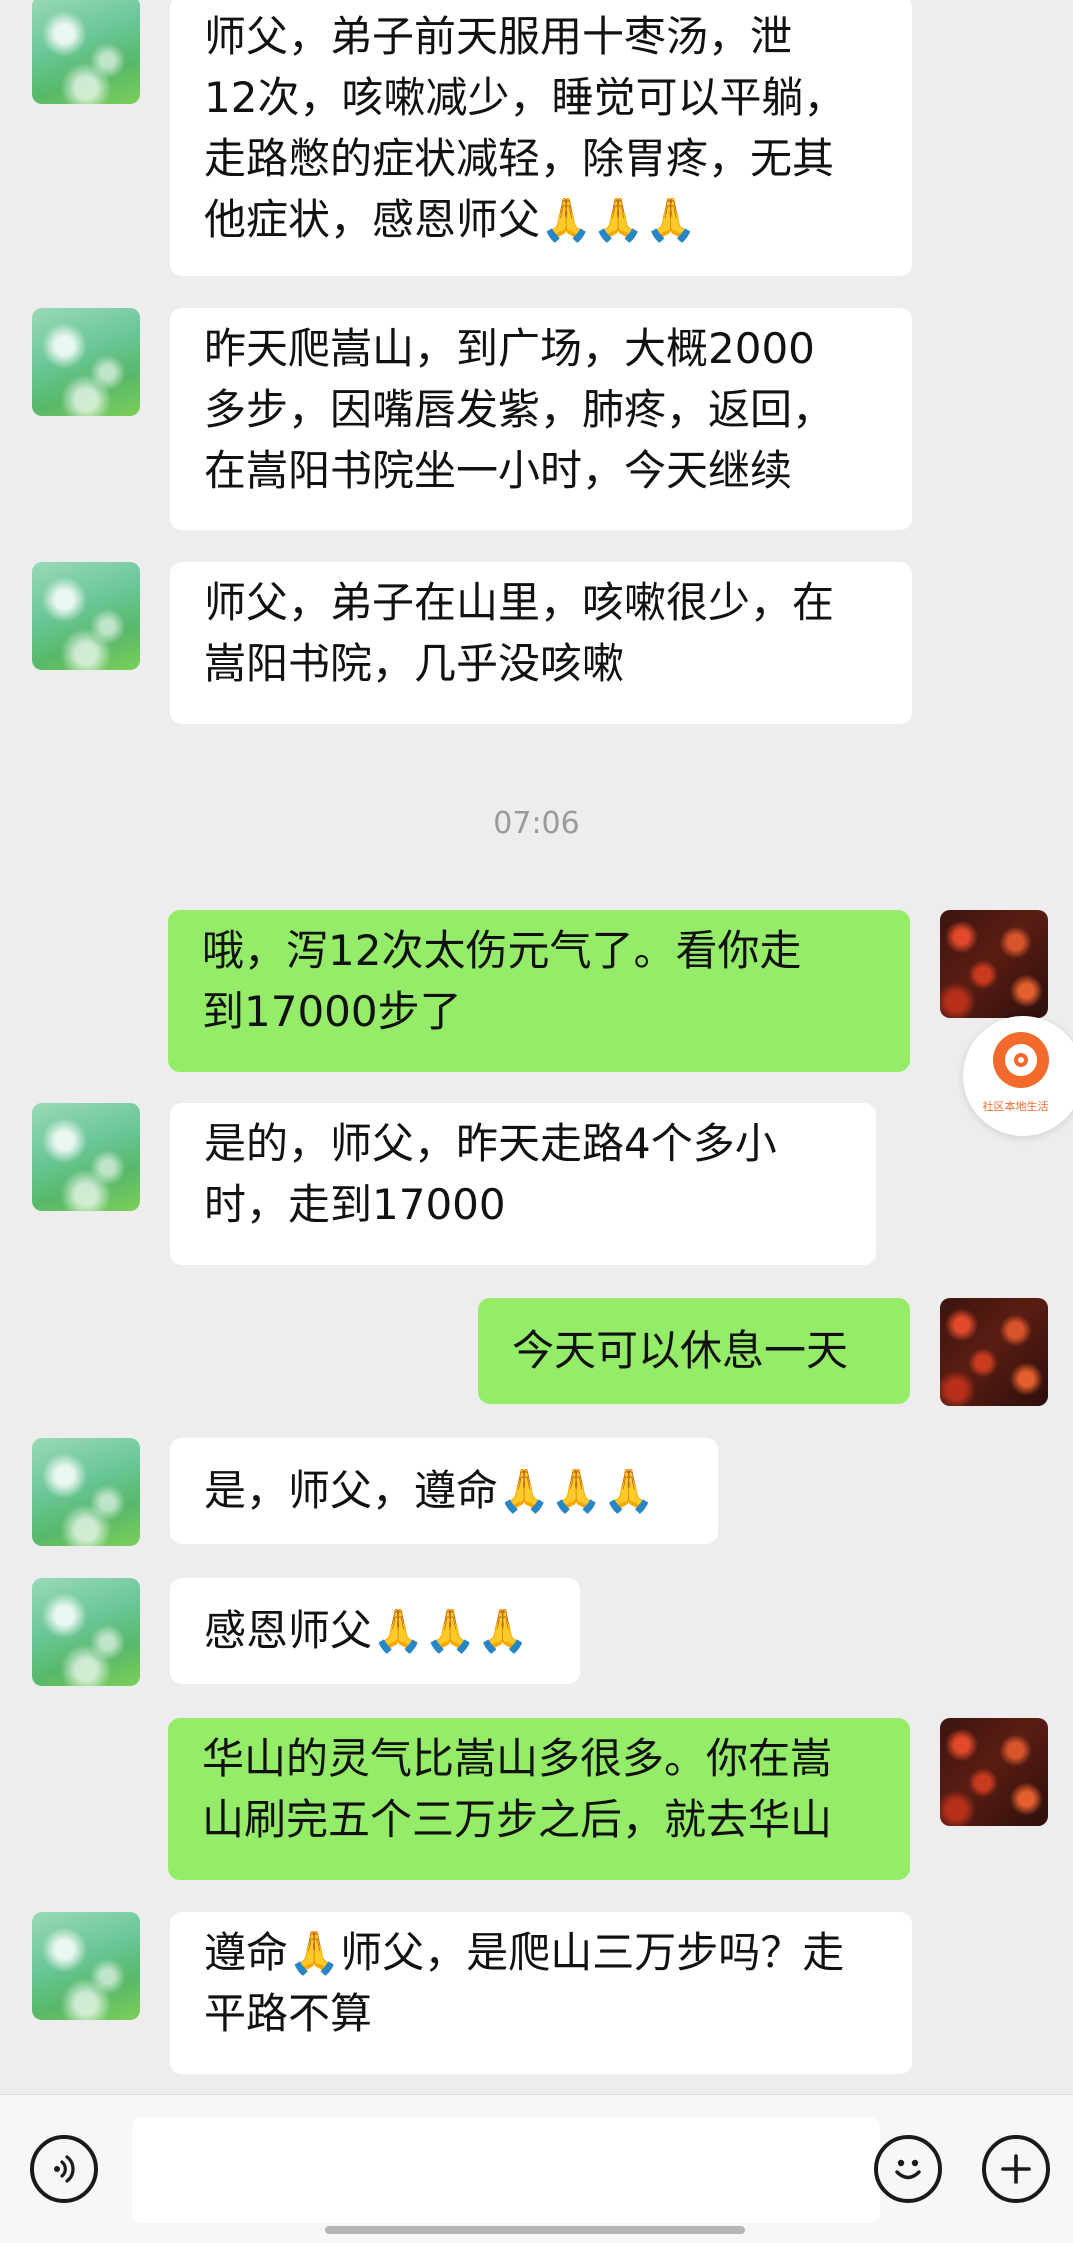 Image resolution: width=1073 pixels, height=2243 pixels. What do you see at coordinates (1021, 1060) in the screenshot?
I see `location-at-icon` at bounding box center [1021, 1060].